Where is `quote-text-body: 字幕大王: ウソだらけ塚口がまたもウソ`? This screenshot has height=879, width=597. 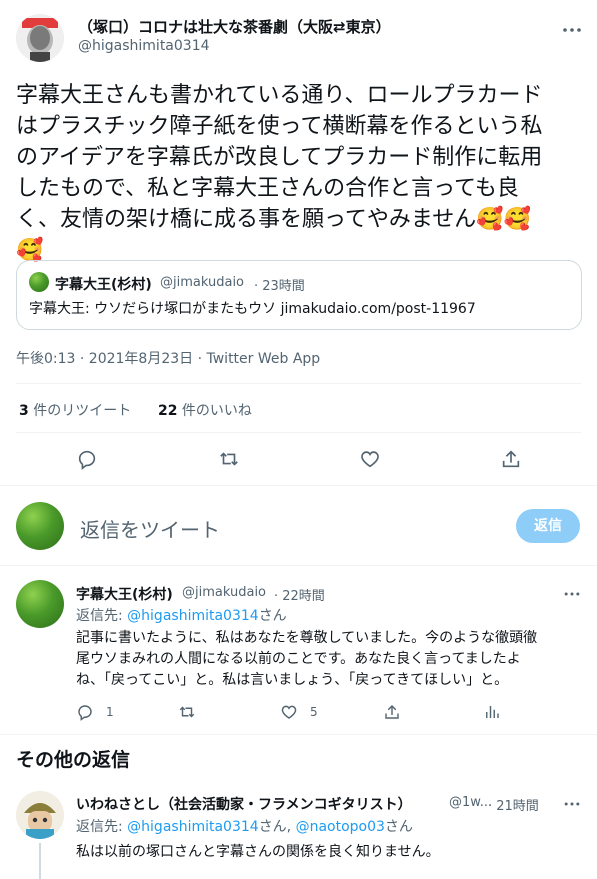 quote-text-body: 字幕大王: ウソだらけ塚口がまたもウソ is located at coordinates (155, 309).